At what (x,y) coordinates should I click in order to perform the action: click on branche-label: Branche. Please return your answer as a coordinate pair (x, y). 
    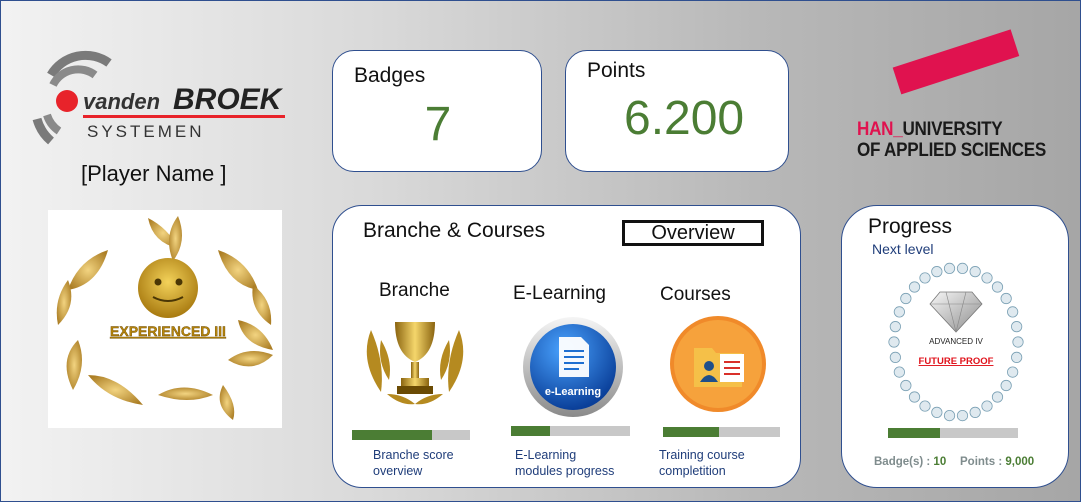
    Looking at the image, I should click on (414, 290).